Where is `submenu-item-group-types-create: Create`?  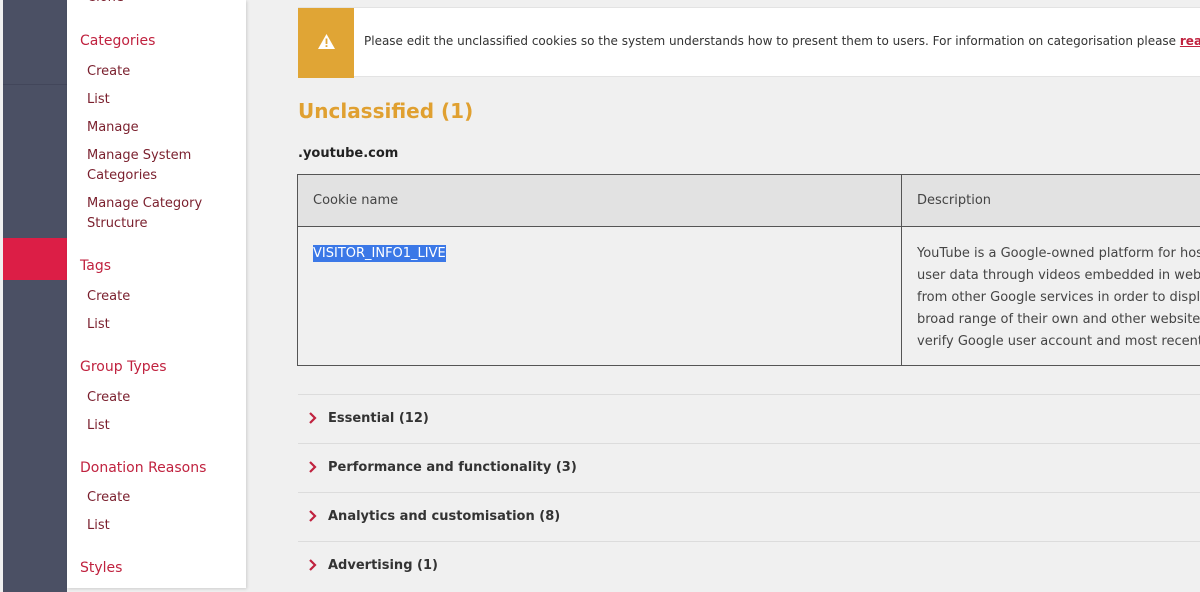 submenu-item-group-types-create: Create is located at coordinates (162, 398).